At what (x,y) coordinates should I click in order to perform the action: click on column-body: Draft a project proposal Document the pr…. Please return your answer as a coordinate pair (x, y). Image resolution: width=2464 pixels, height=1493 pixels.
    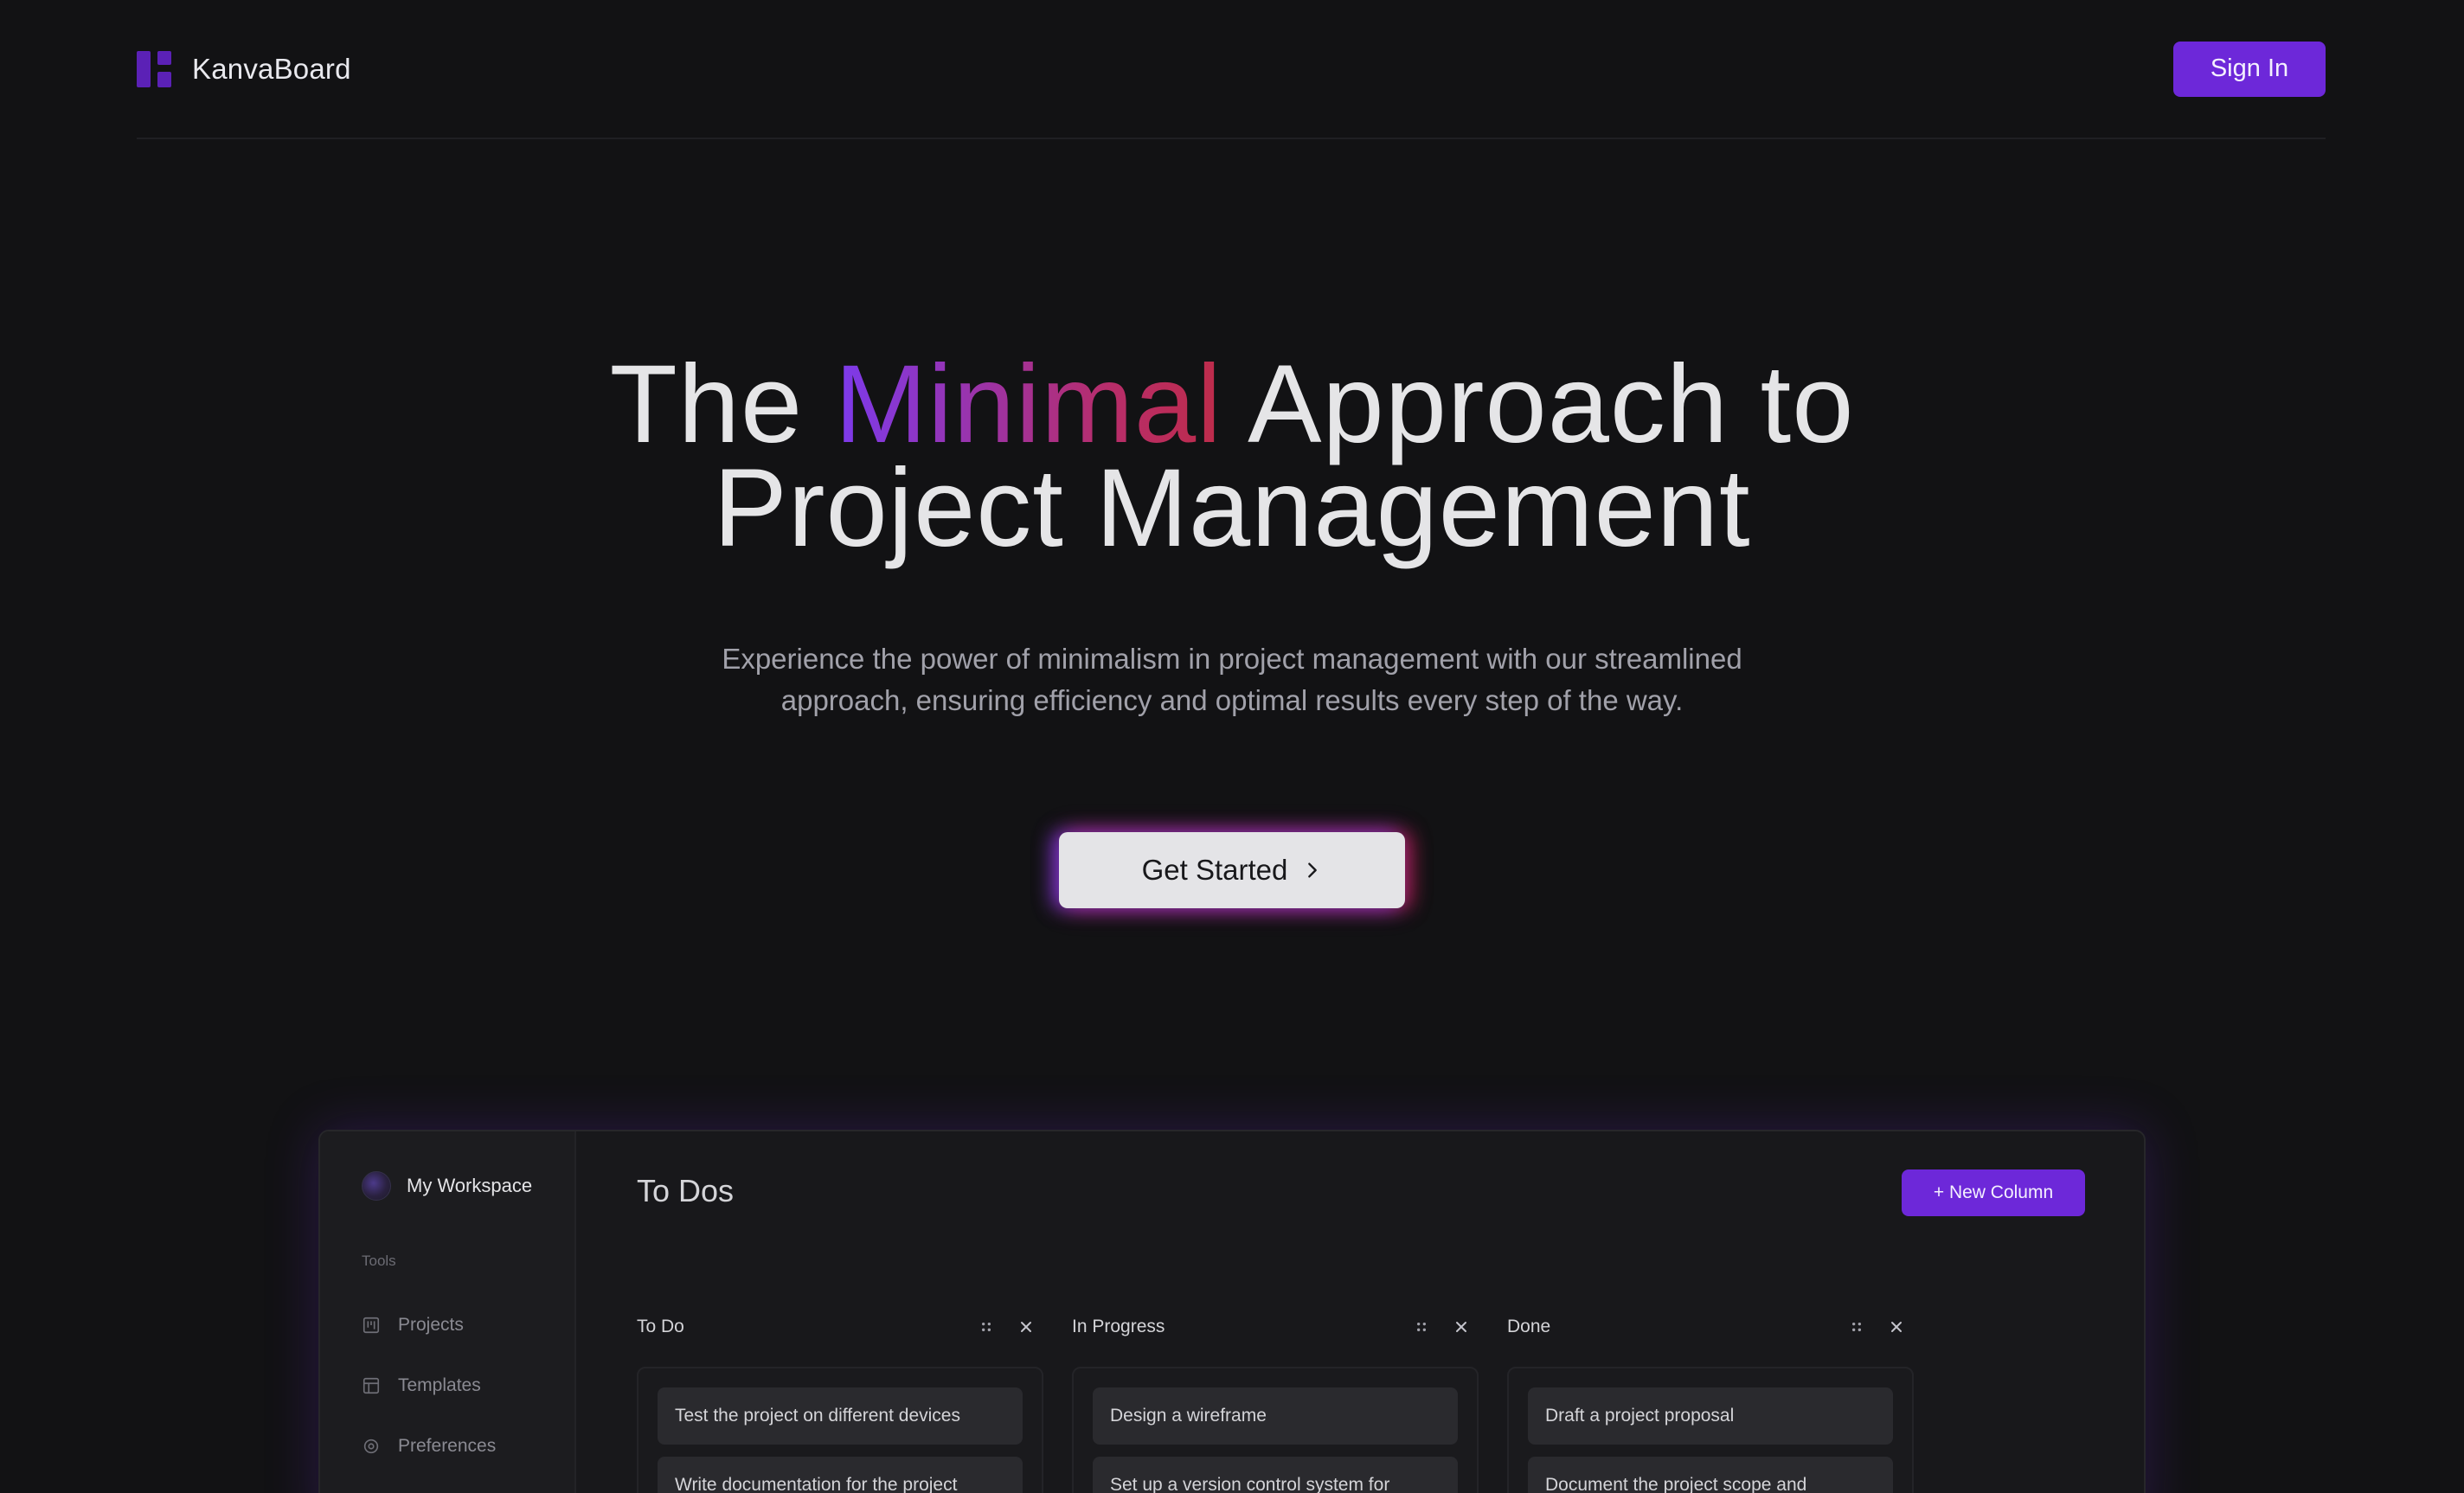
    Looking at the image, I should click on (1710, 1430).